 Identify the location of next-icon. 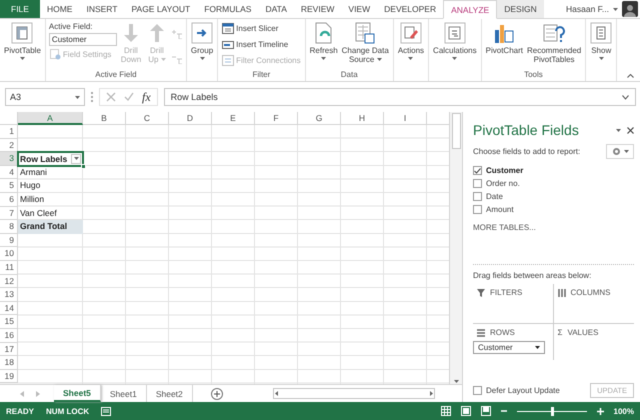
(38, 393).